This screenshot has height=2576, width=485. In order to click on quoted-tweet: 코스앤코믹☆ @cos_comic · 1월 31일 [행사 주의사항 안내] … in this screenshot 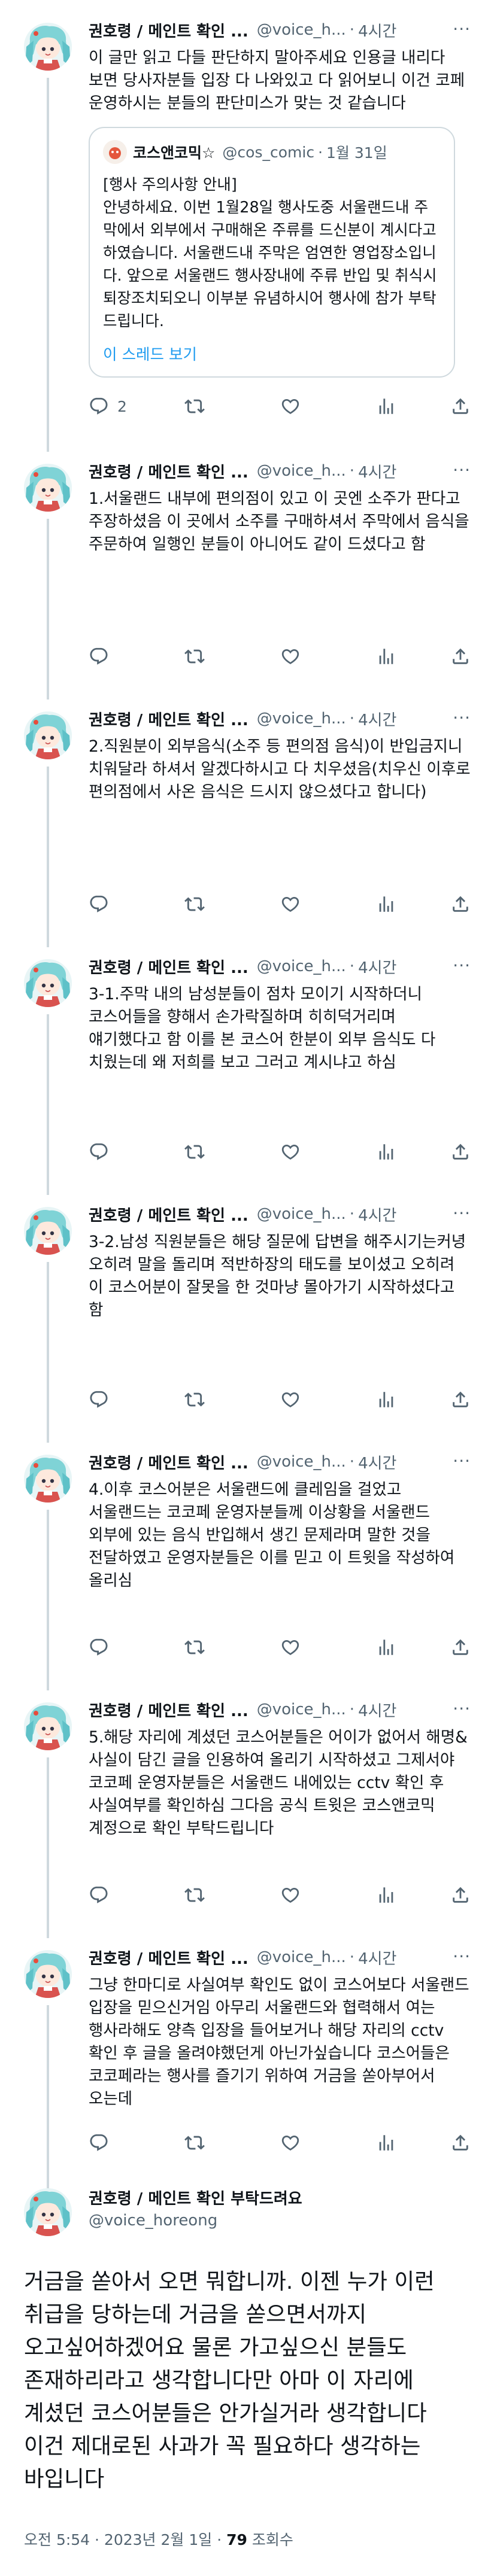, I will do `click(272, 253)`.